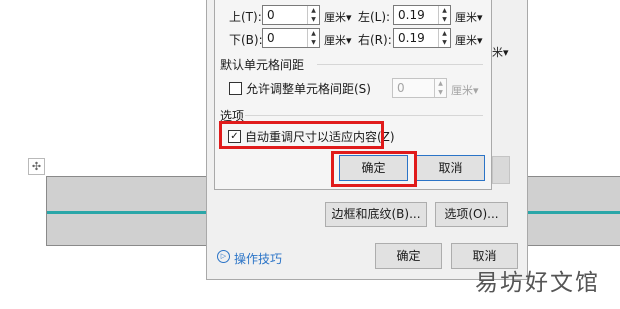 Image resolution: width=620 pixels, height=309 pixels. Describe the element at coordinates (338, 17) in the screenshot. I see `top-margin-unit-dropdown: 厘米▾` at that location.